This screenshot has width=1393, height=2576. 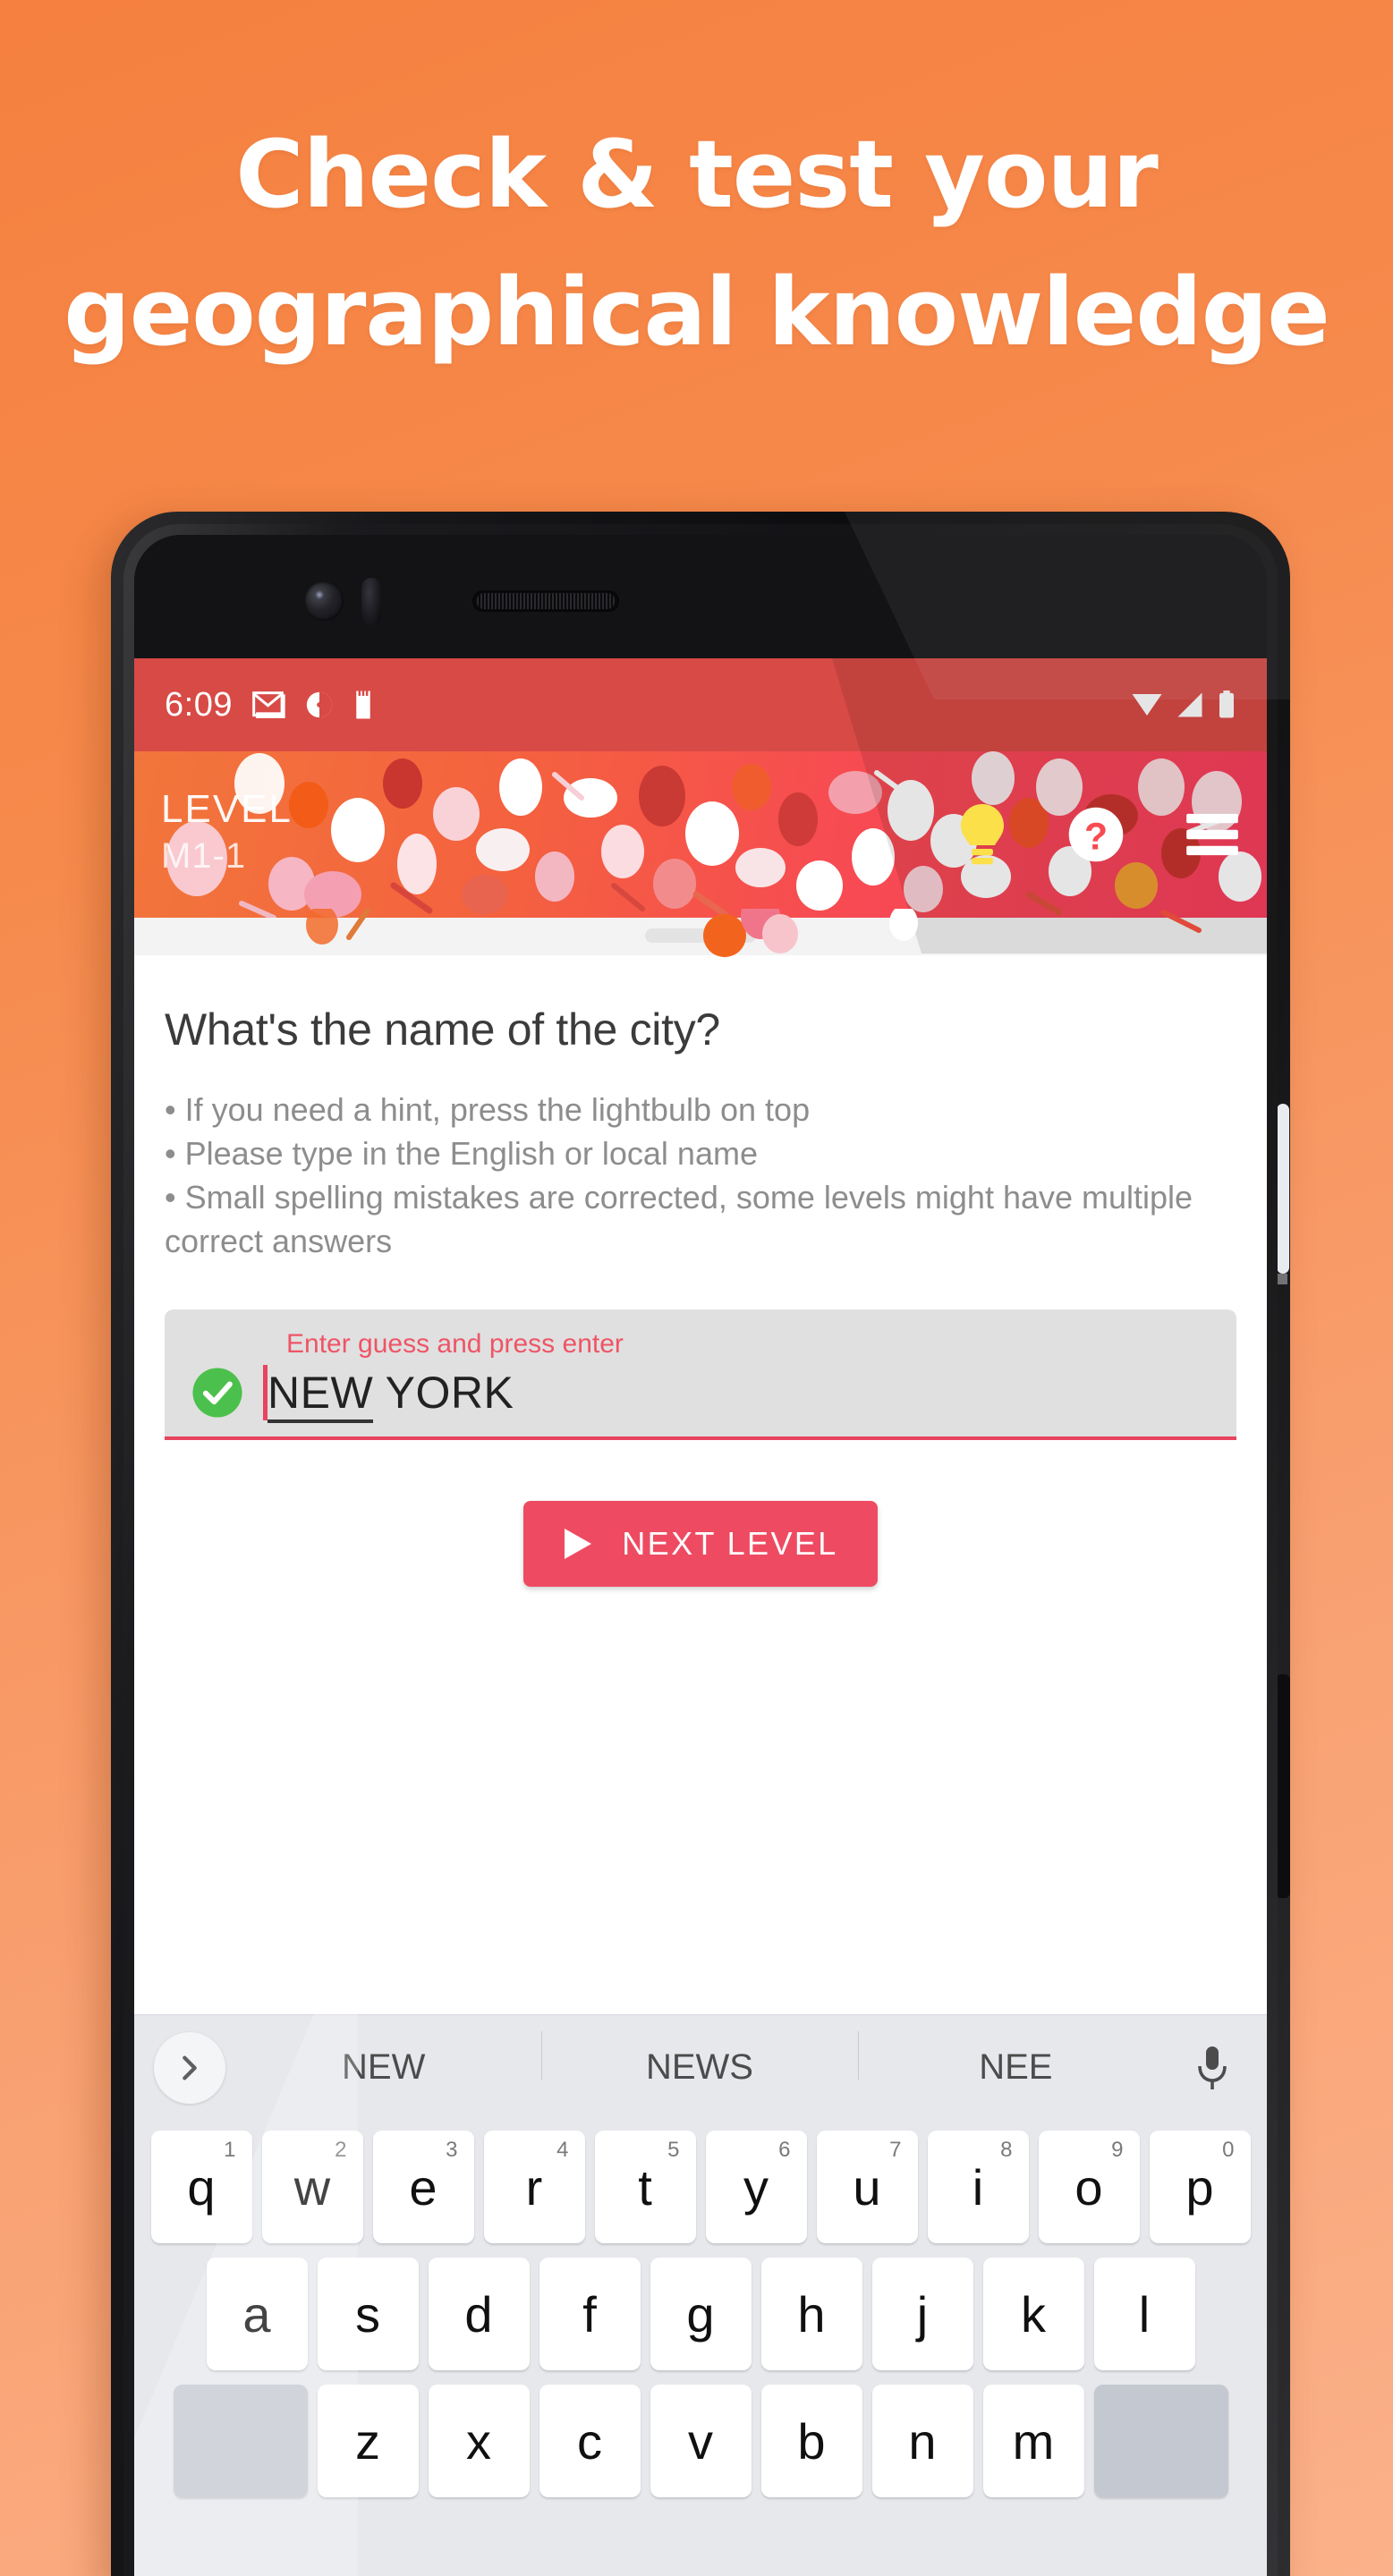 I want to click on key-label: z, so click(x=367, y=2441).